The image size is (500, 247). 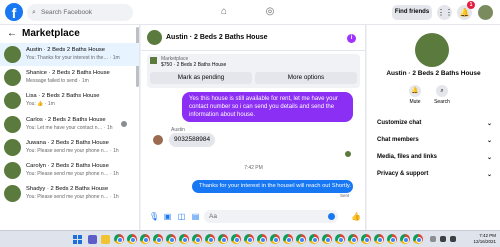 What do you see at coordinates (154, 216) in the screenshot?
I see `microphone-icon: 🎙` at bounding box center [154, 216].